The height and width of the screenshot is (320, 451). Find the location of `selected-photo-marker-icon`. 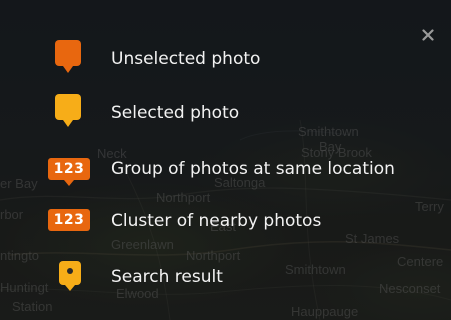

selected-photo-marker-icon is located at coordinates (68, 114).